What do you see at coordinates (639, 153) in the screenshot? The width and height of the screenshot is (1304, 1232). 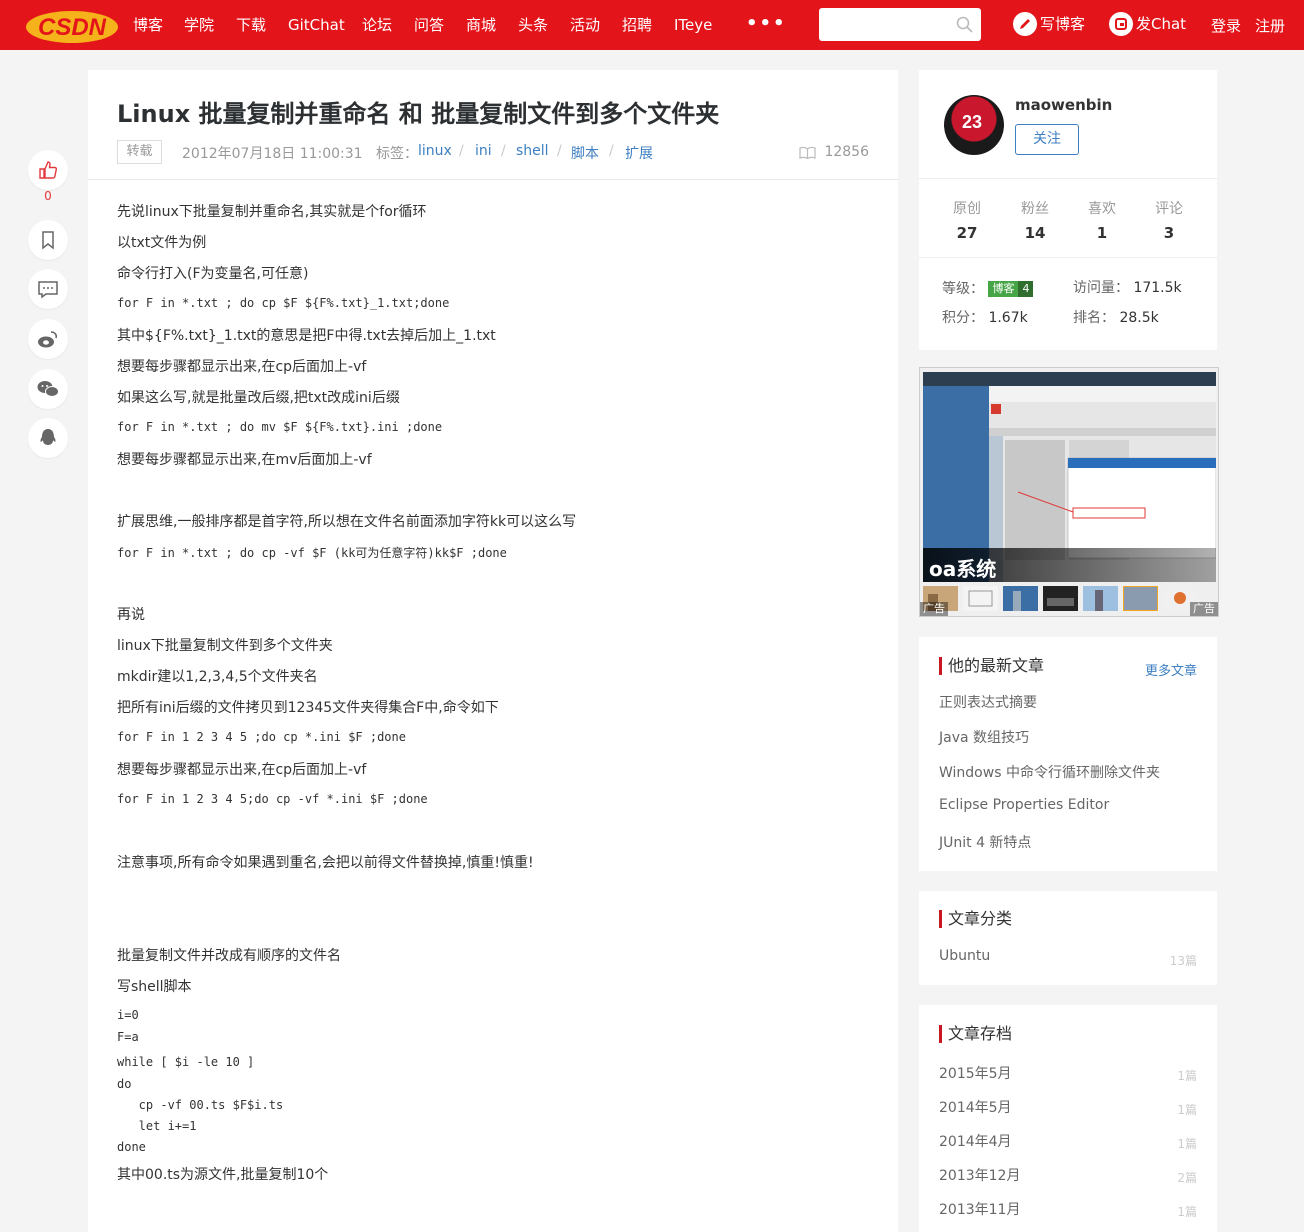 I see `tag-link: 扩展` at bounding box center [639, 153].